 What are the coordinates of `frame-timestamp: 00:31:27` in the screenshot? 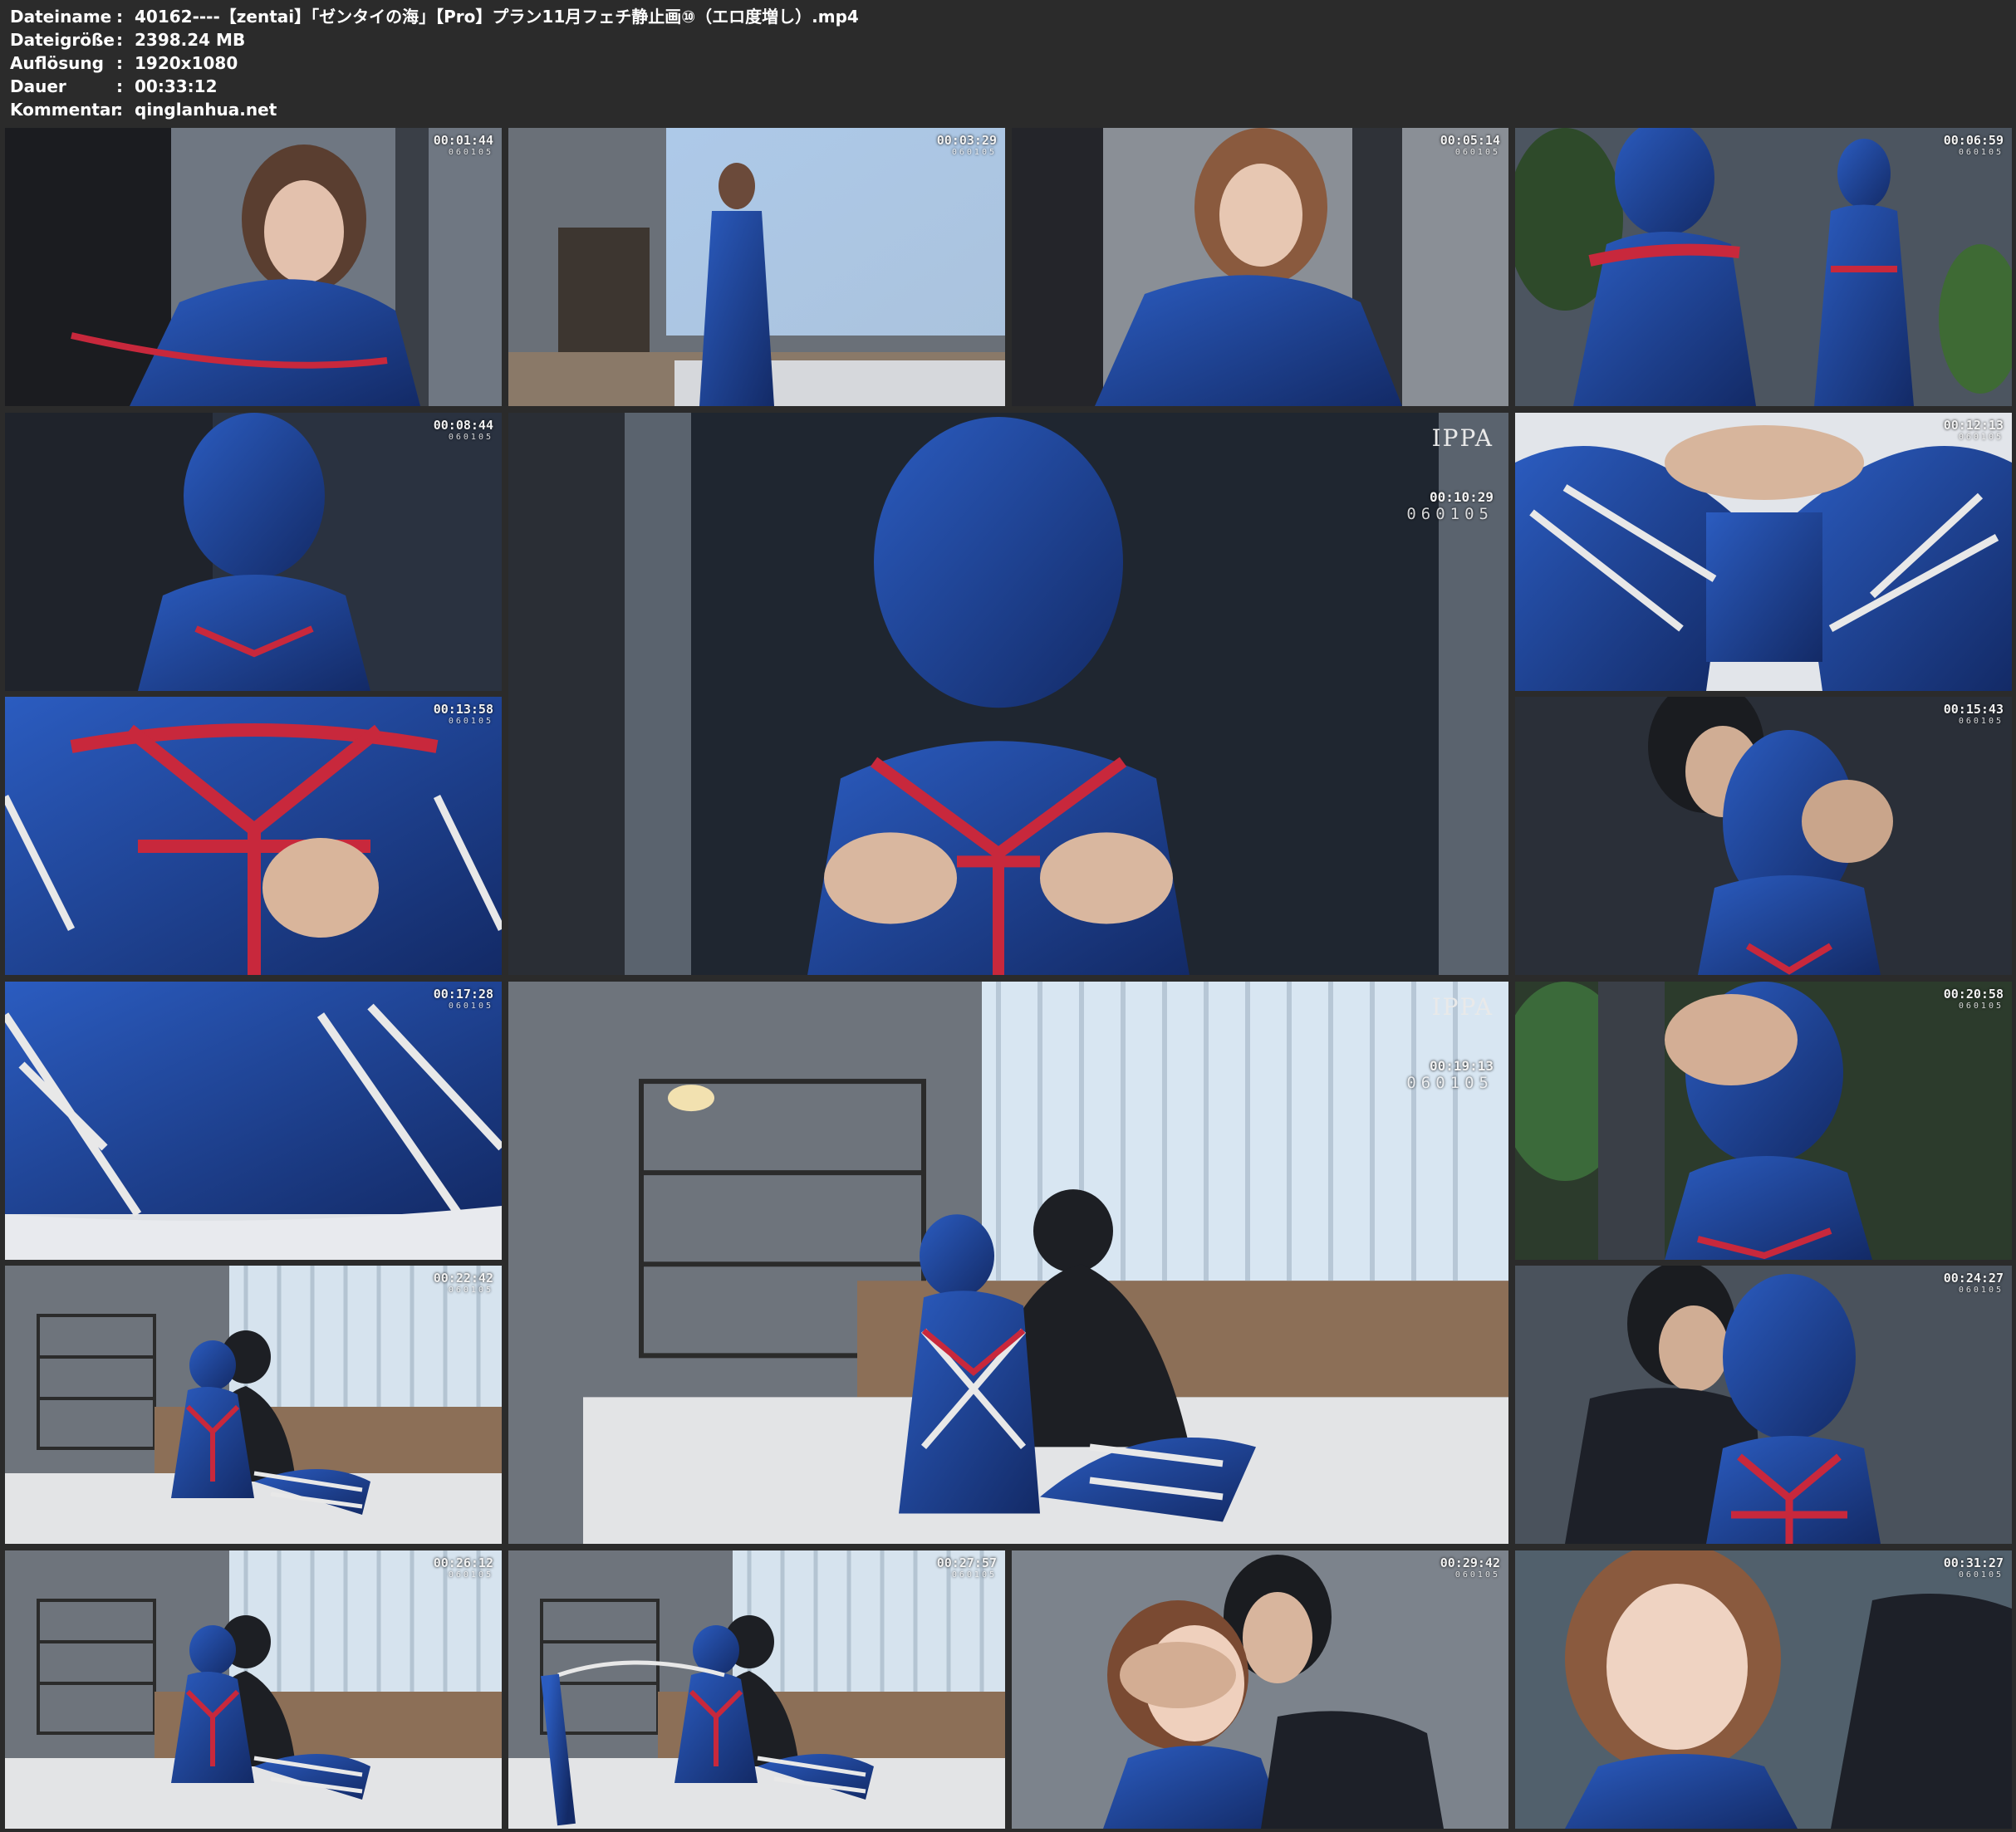 It's located at (1973, 1562).